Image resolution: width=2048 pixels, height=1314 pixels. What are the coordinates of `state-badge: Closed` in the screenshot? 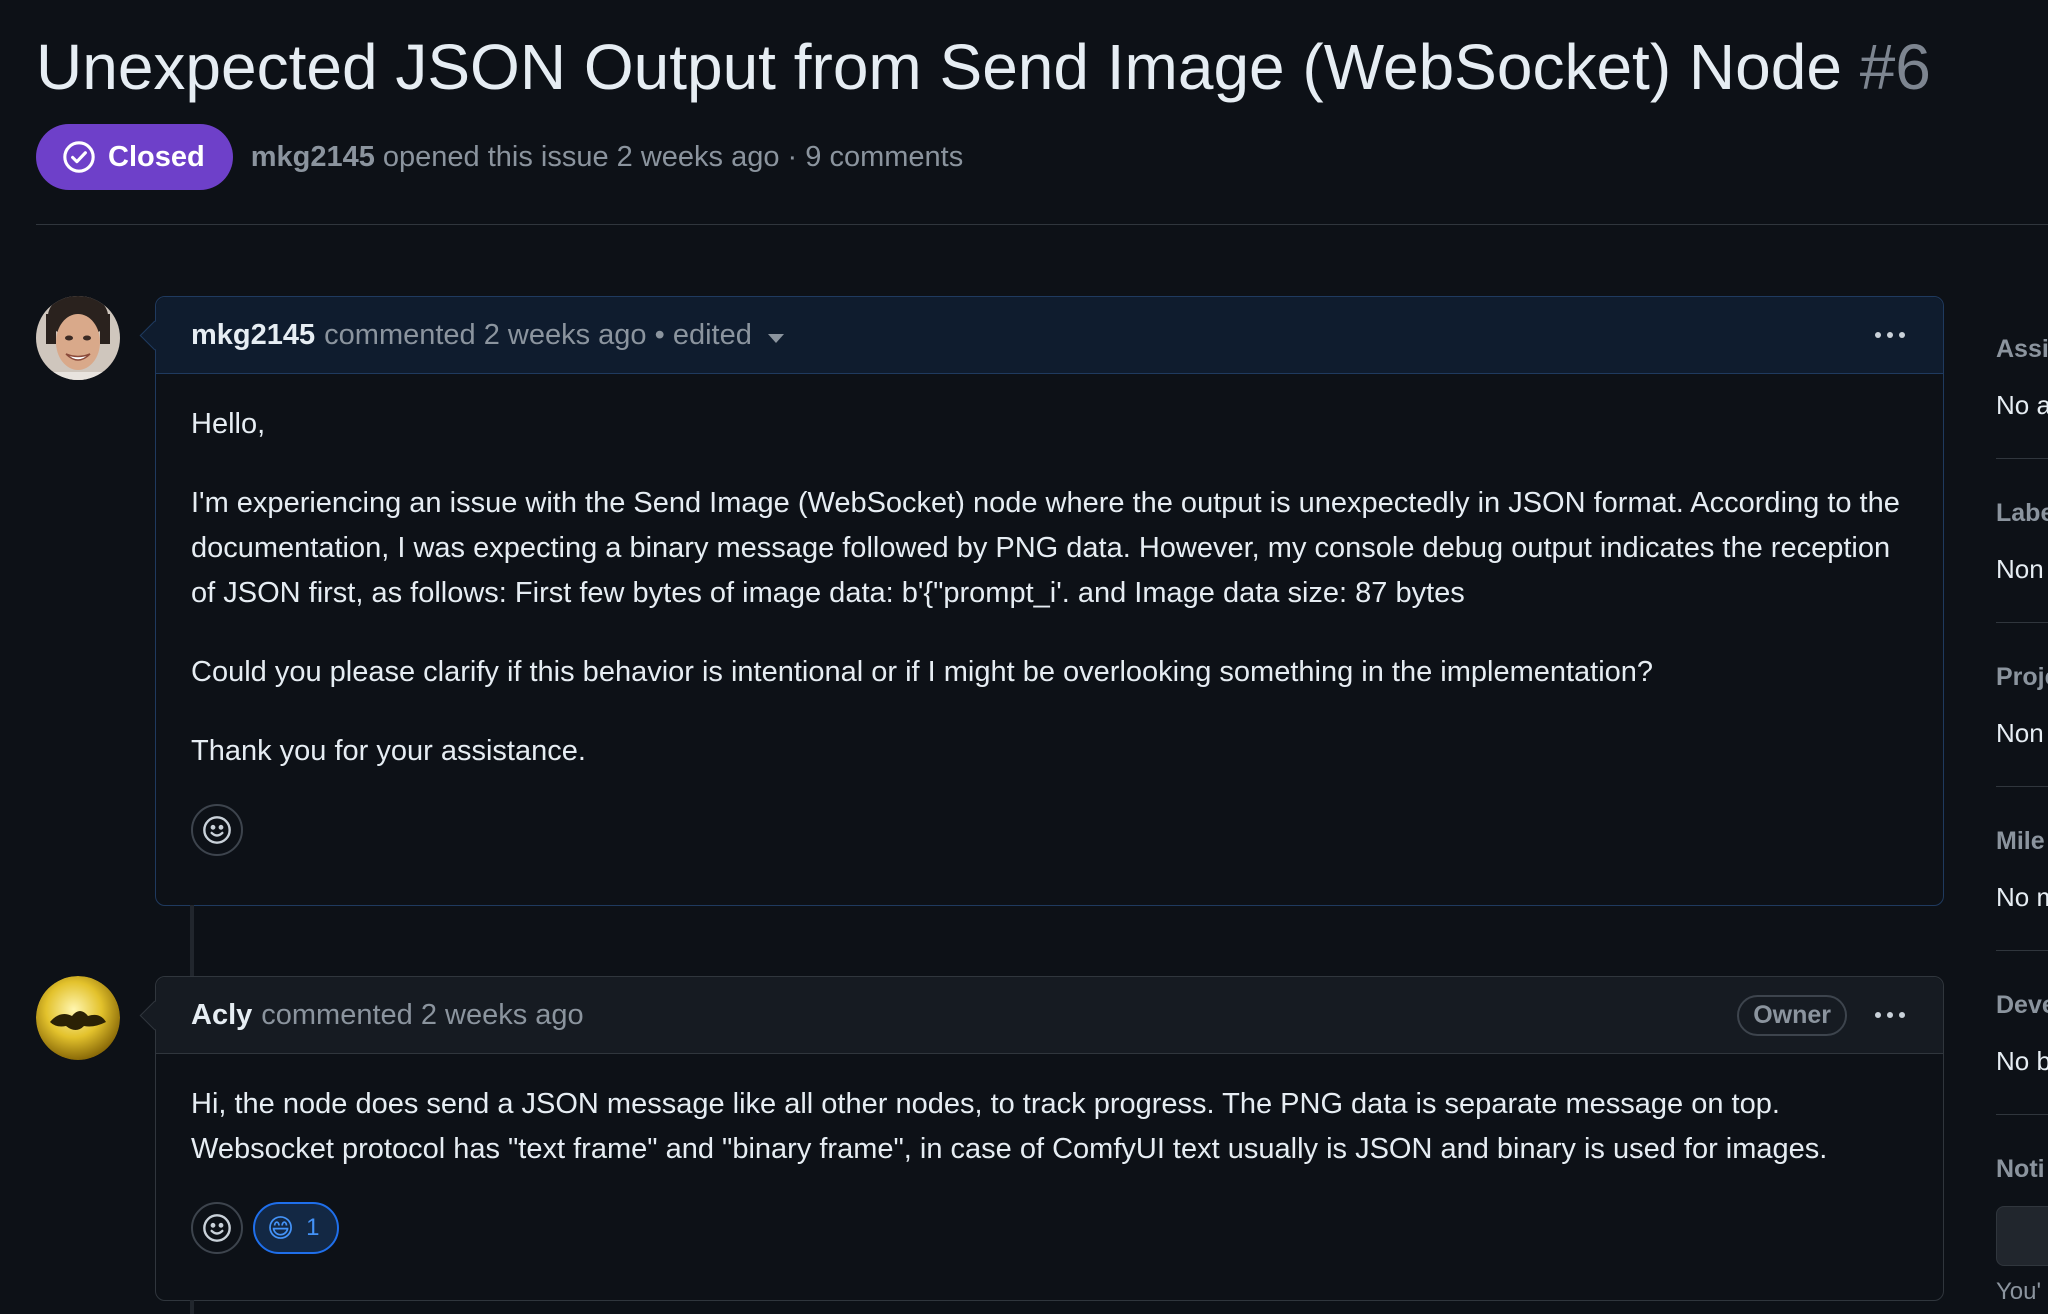 It's located at (134, 157).